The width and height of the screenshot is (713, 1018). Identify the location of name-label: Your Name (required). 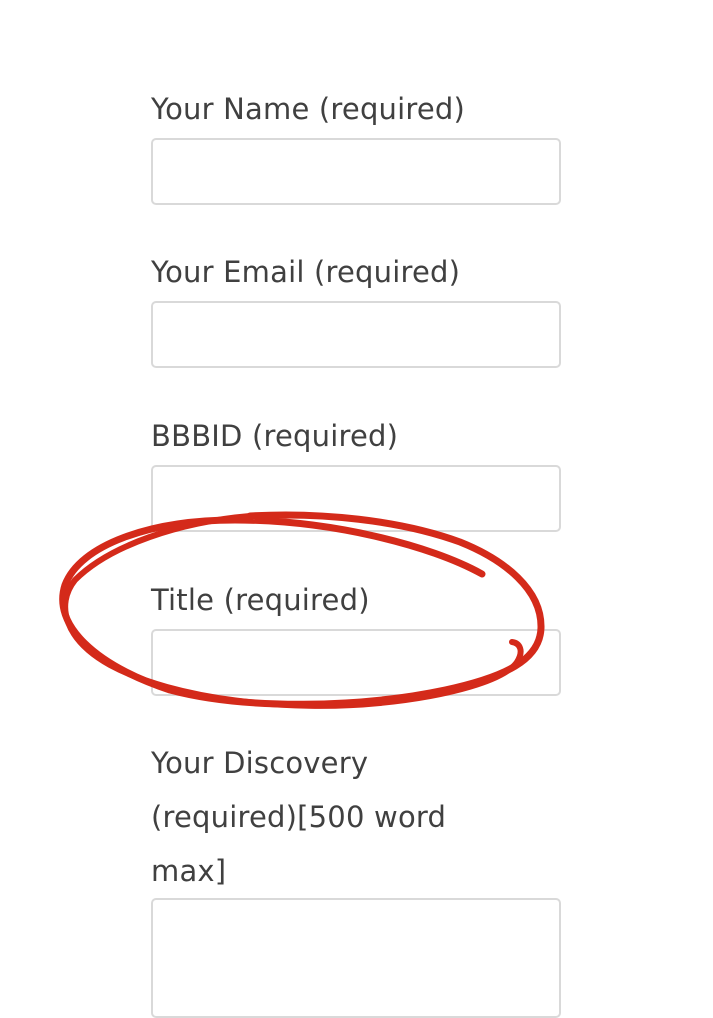
(308, 109).